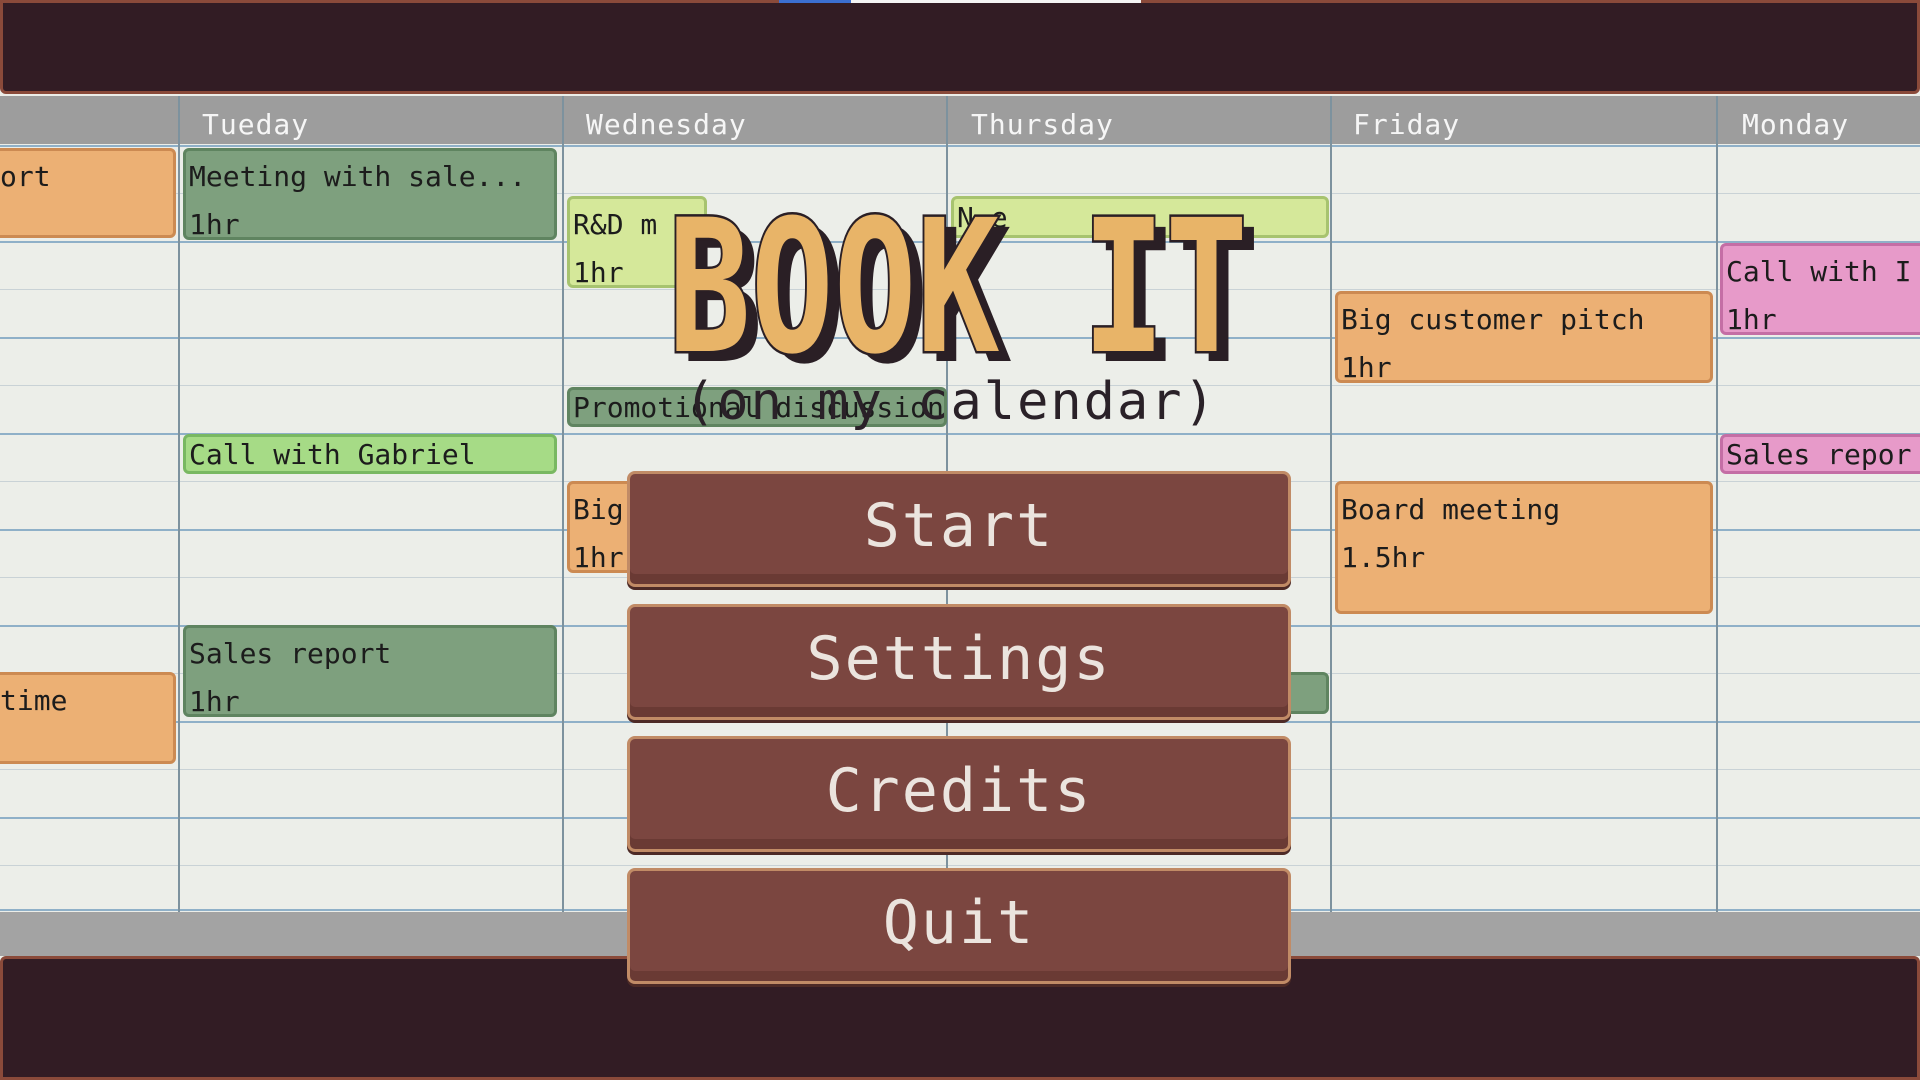 This screenshot has height=1080, width=1920. What do you see at coordinates (1820, 289) in the screenshot?
I see `event-card: Call with I 1hr` at bounding box center [1820, 289].